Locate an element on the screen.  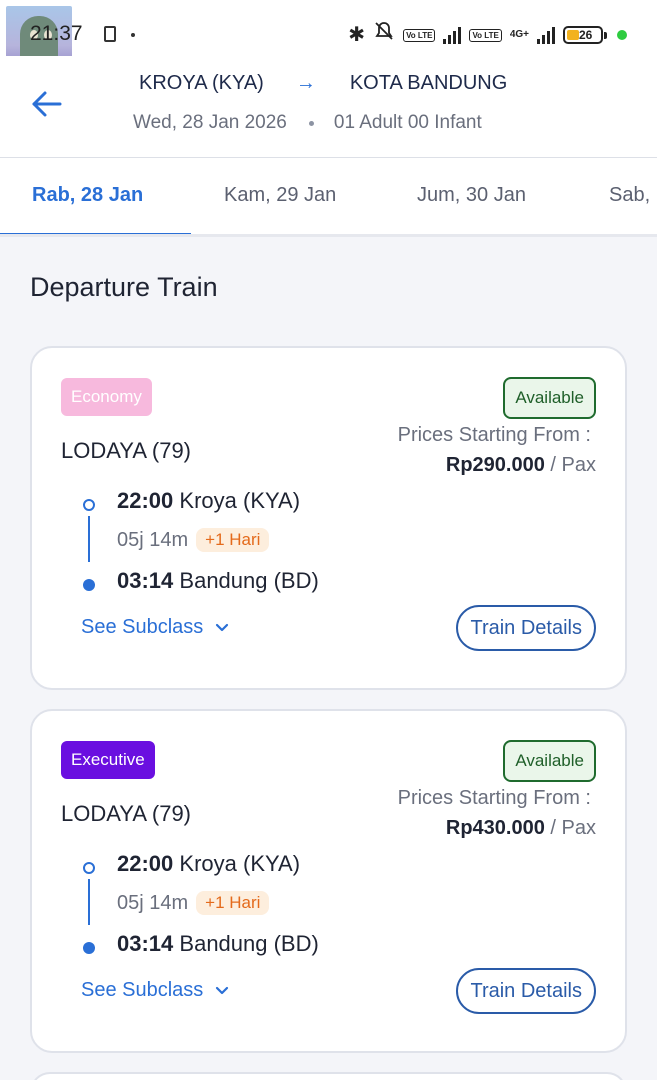
network-type: 4G+ is located at coordinates (519, 34).